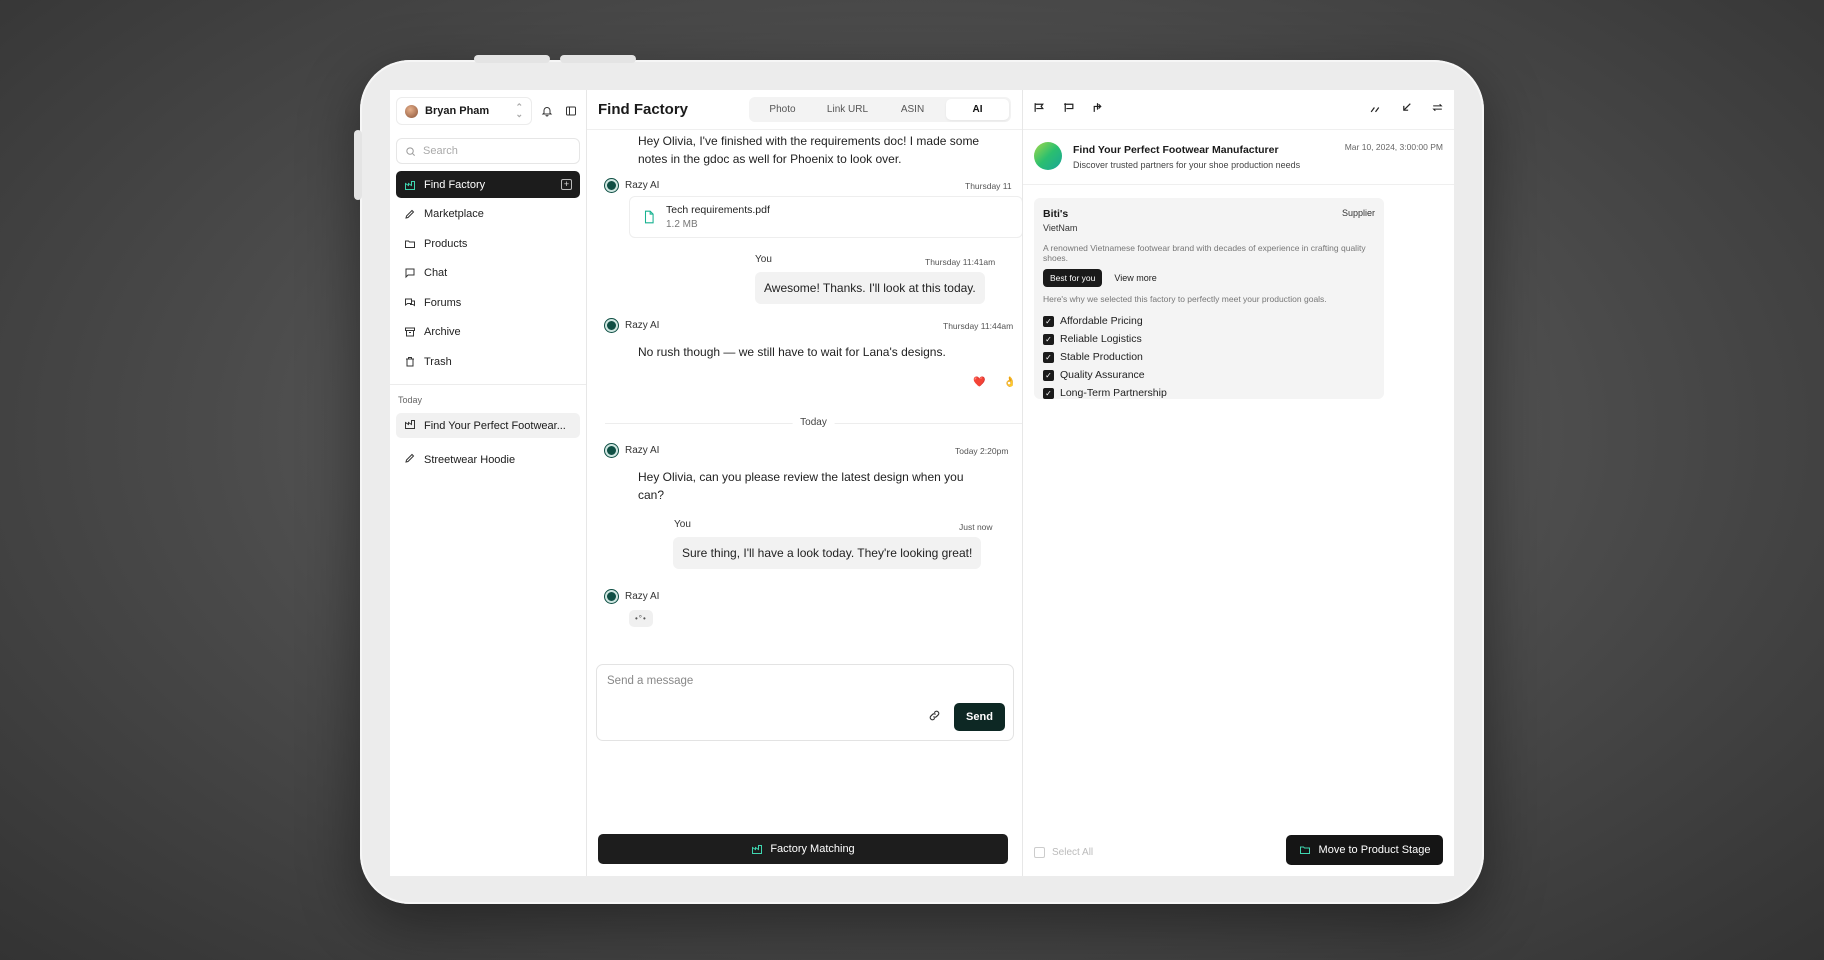 Image resolution: width=1824 pixels, height=960 pixels. What do you see at coordinates (488, 184) in the screenshot?
I see `sidebar-item-find-factory: Find Factory +` at bounding box center [488, 184].